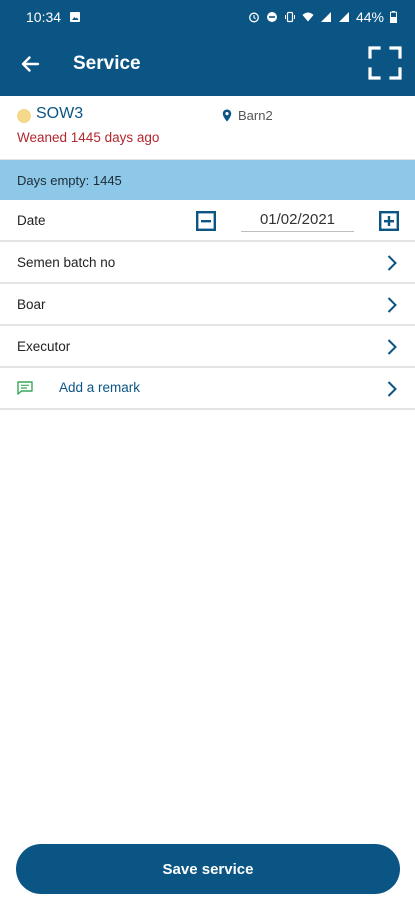 Image resolution: width=415 pixels, height=900 pixels. What do you see at coordinates (208, 869) in the screenshot?
I see `save-service-button: Save service` at bounding box center [208, 869].